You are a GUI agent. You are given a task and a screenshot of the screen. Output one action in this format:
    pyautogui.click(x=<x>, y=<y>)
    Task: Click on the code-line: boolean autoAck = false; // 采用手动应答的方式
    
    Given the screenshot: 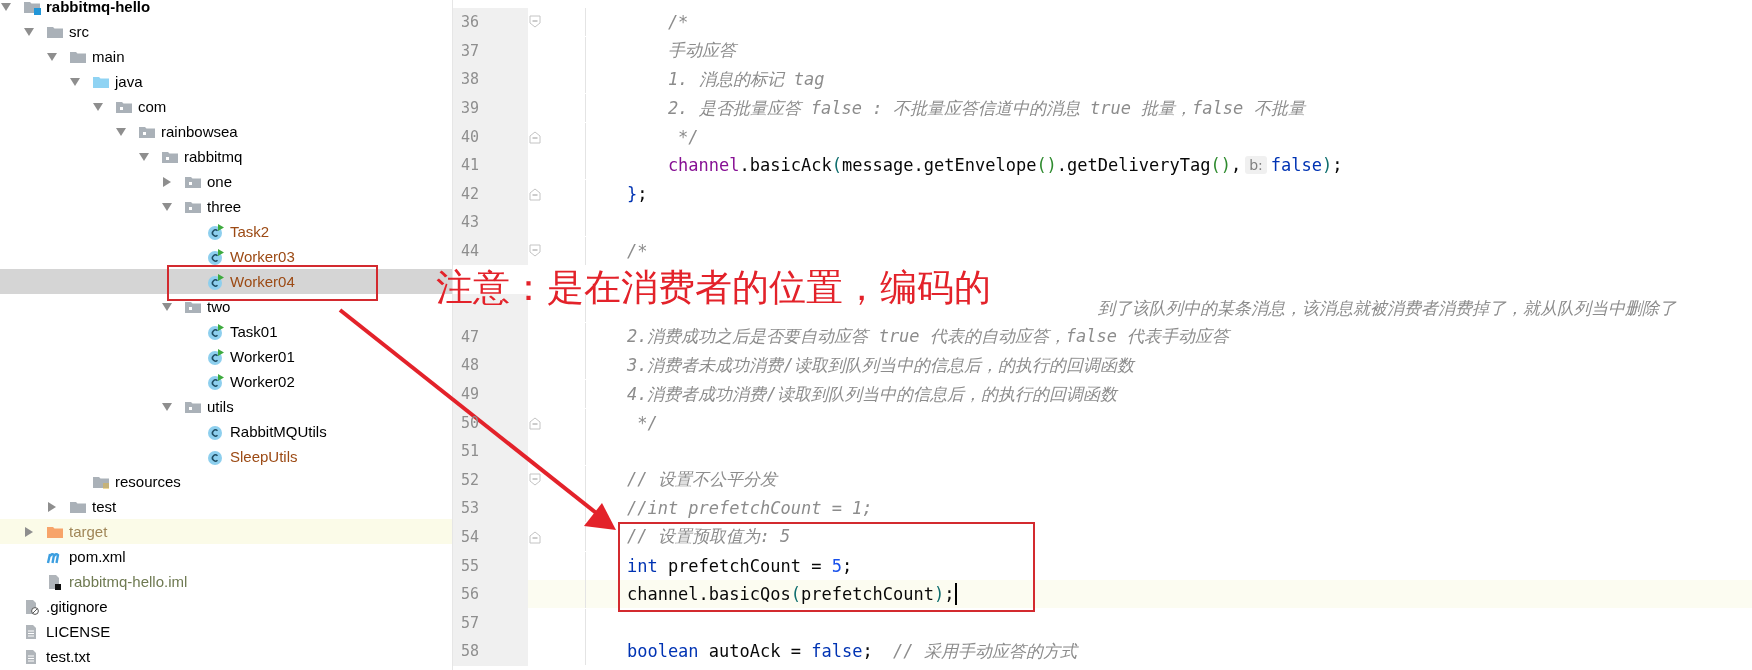 What is the action you would take?
    pyautogui.click(x=851, y=651)
    